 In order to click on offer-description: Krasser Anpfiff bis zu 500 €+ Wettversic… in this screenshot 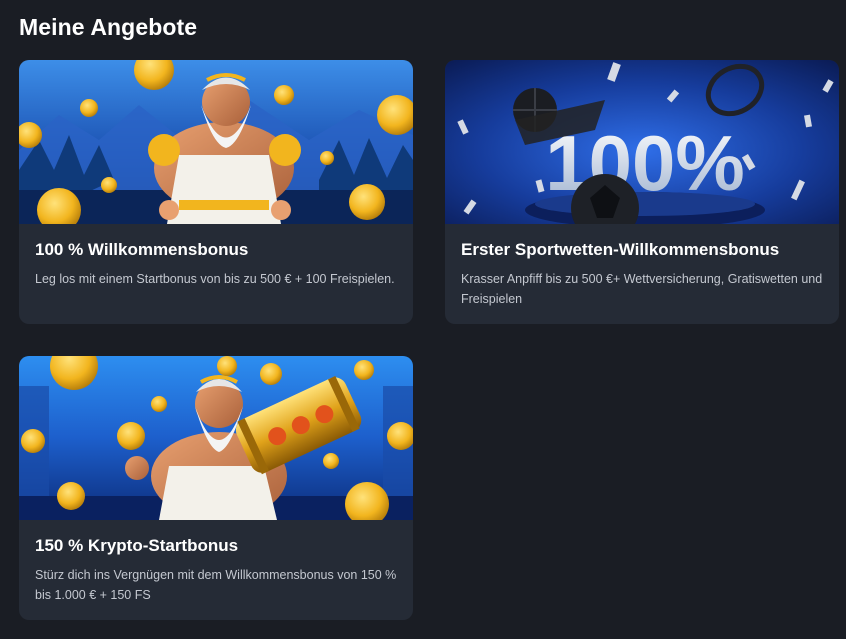, I will do `click(642, 289)`.